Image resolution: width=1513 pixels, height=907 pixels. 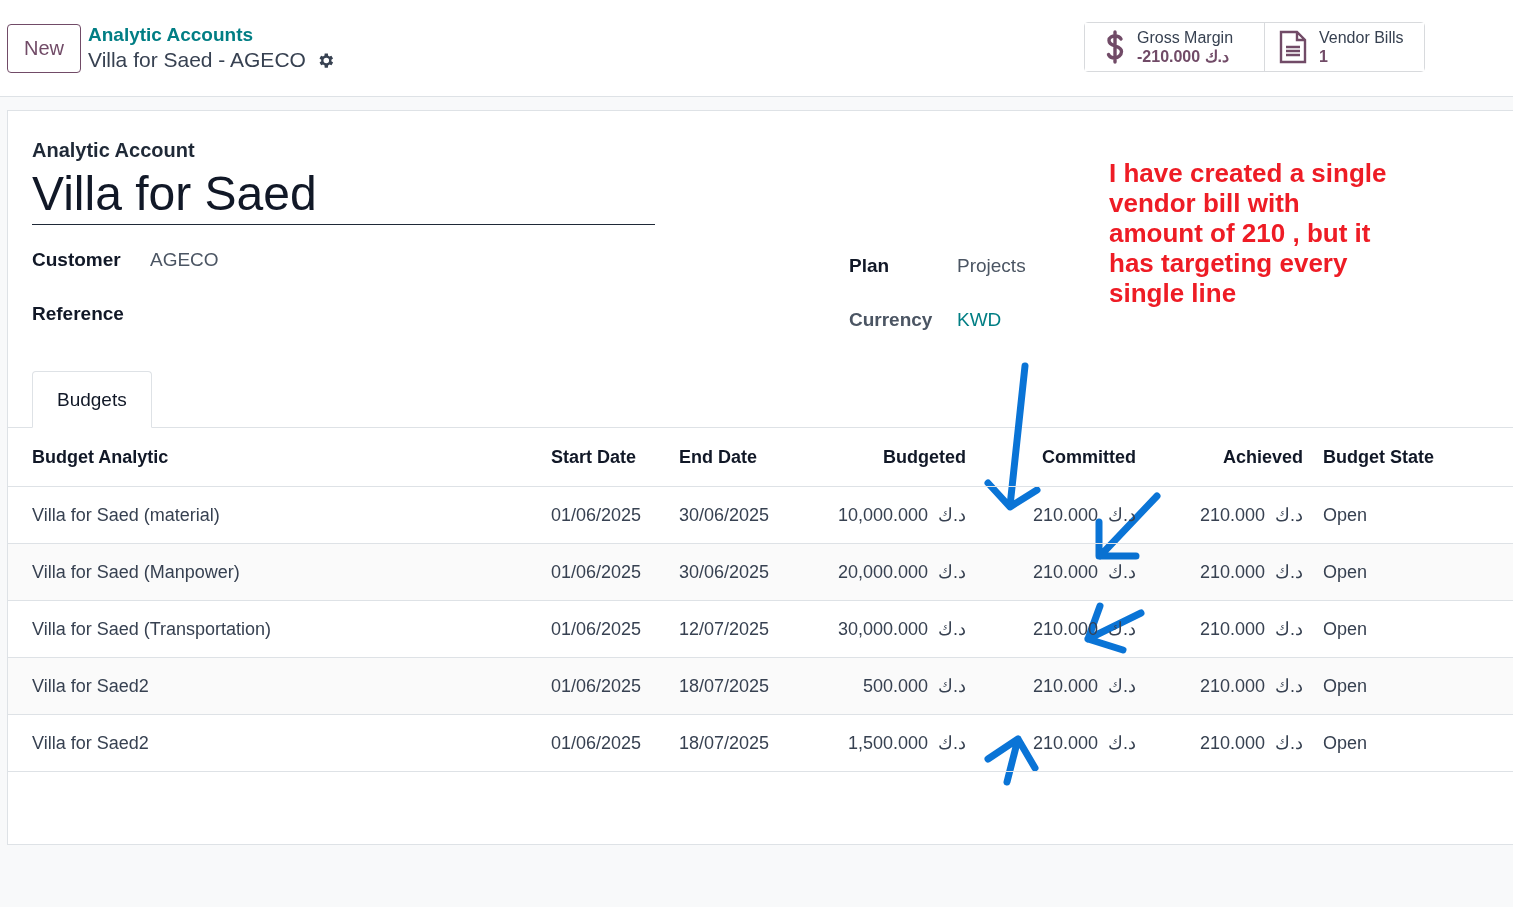 What do you see at coordinates (886, 743) in the screenshot?
I see `table-cell: 1,500.000 د.ك` at bounding box center [886, 743].